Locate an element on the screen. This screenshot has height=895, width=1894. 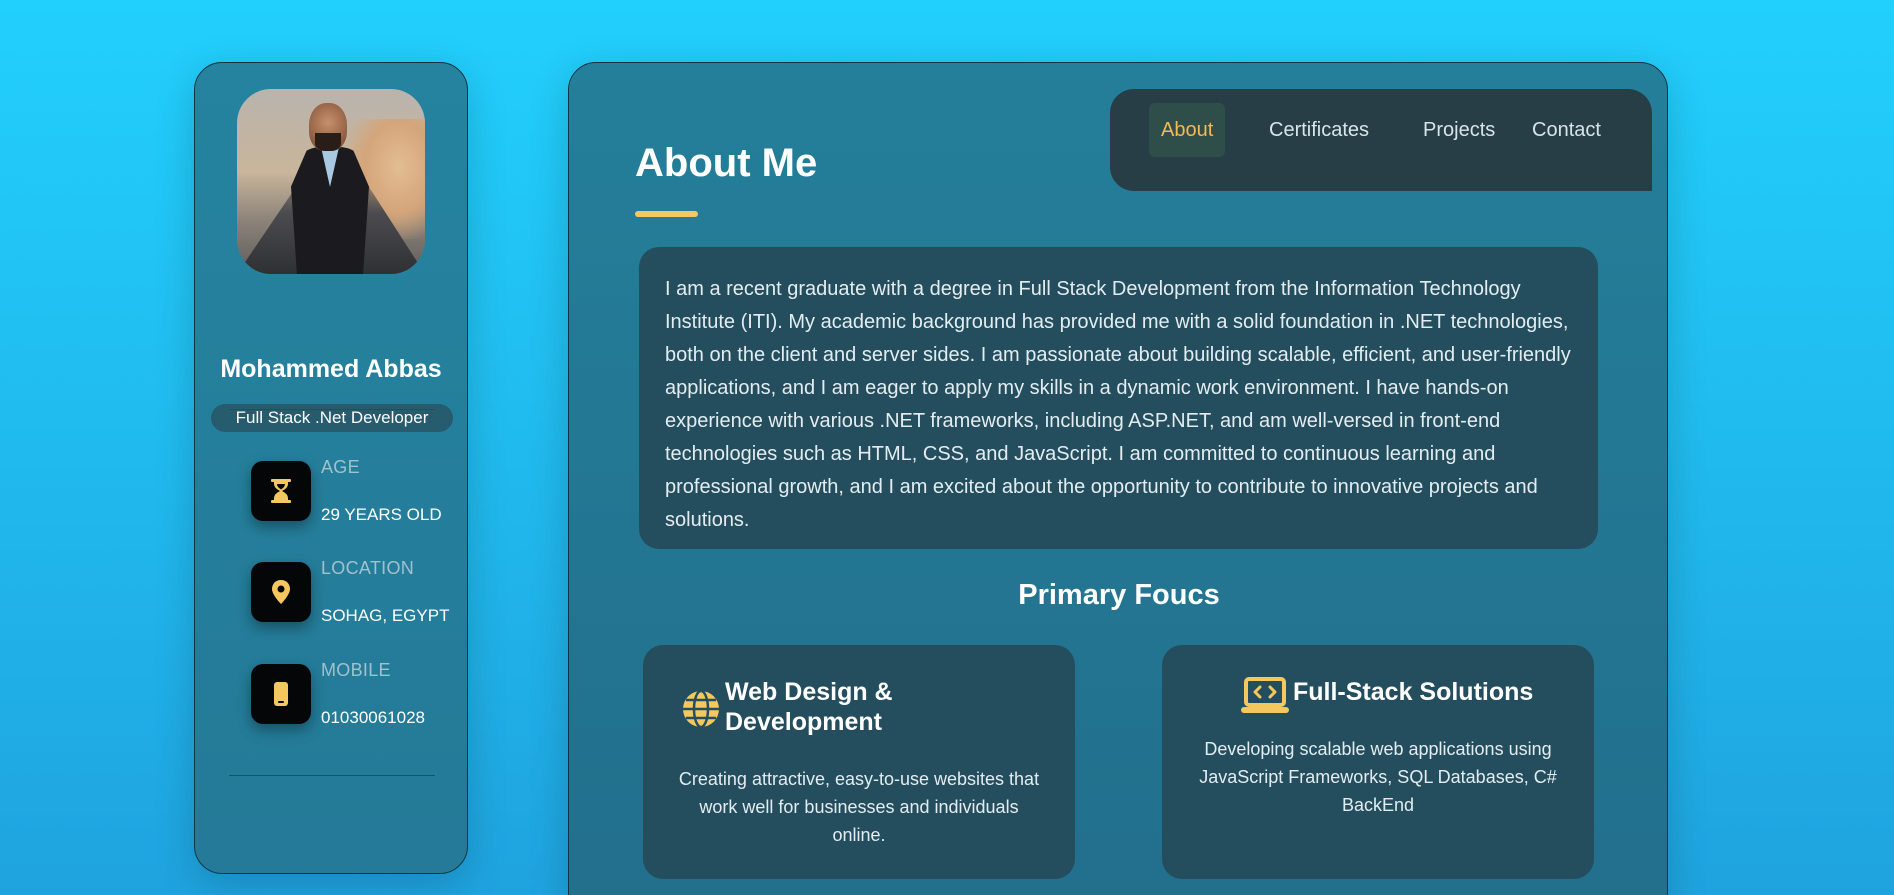
mobile-phone-icon is located at coordinates (281, 694).